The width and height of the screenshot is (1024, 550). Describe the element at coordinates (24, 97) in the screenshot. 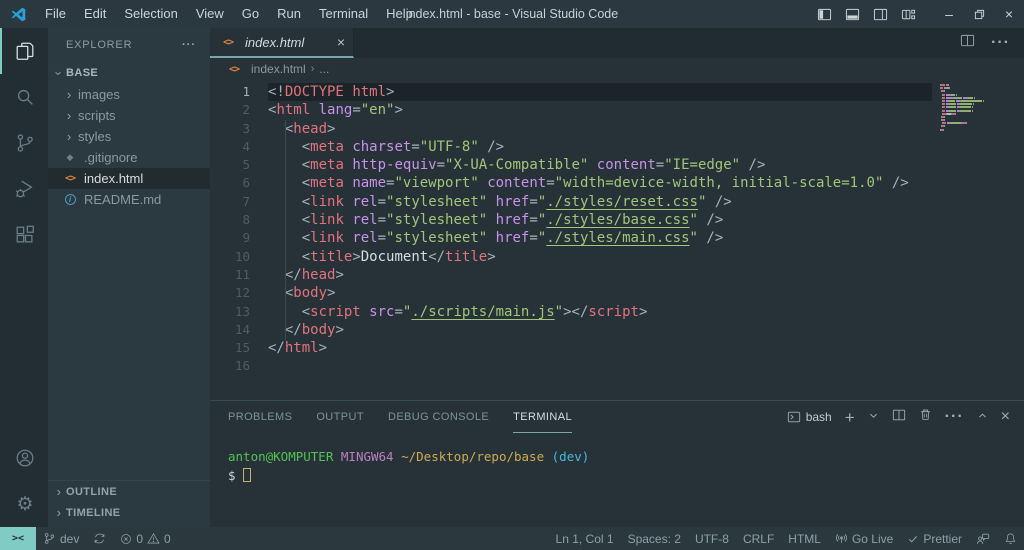

I see `search-icon` at that location.